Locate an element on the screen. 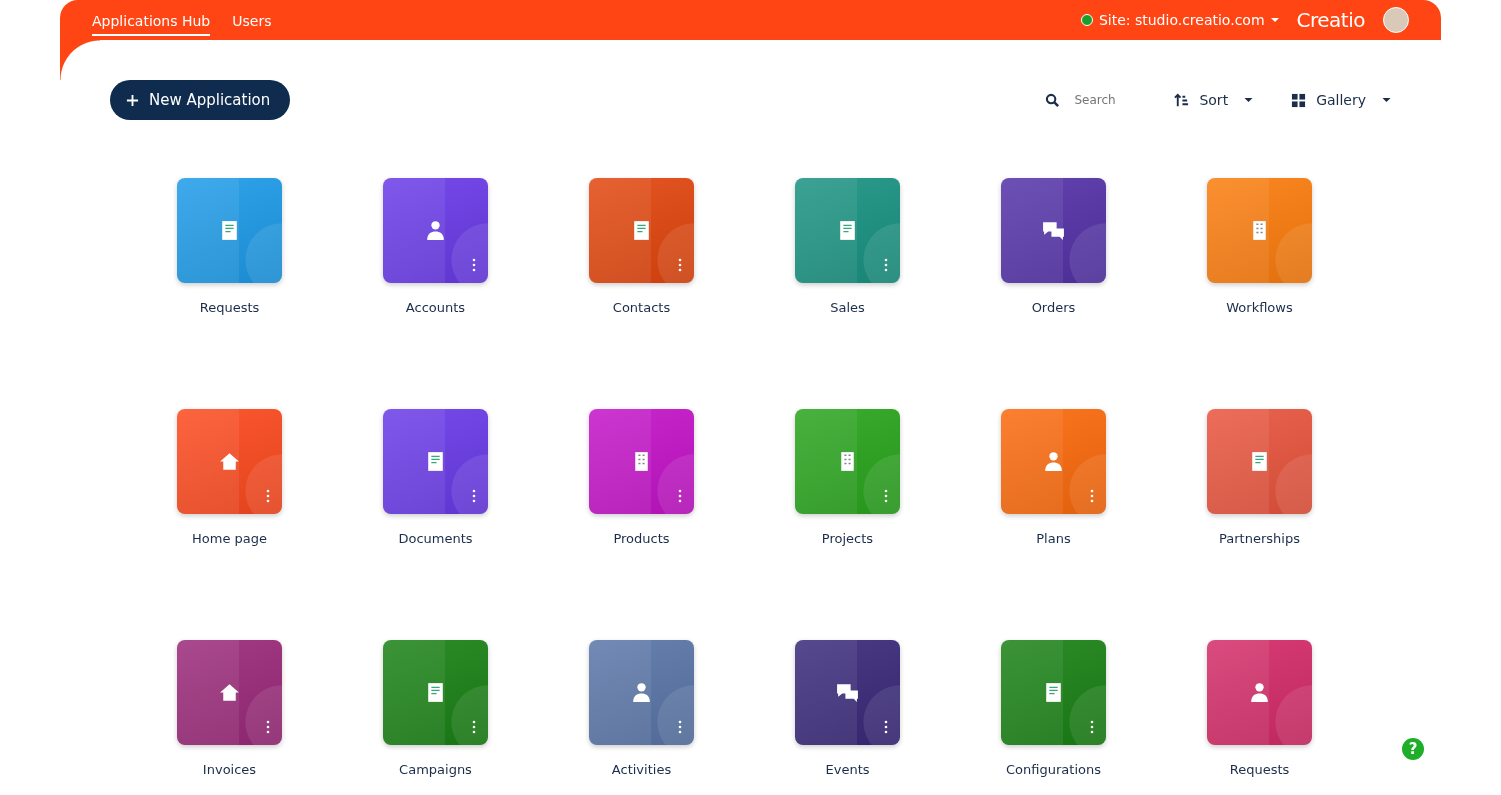  app-name: Contacts is located at coordinates (641, 307).